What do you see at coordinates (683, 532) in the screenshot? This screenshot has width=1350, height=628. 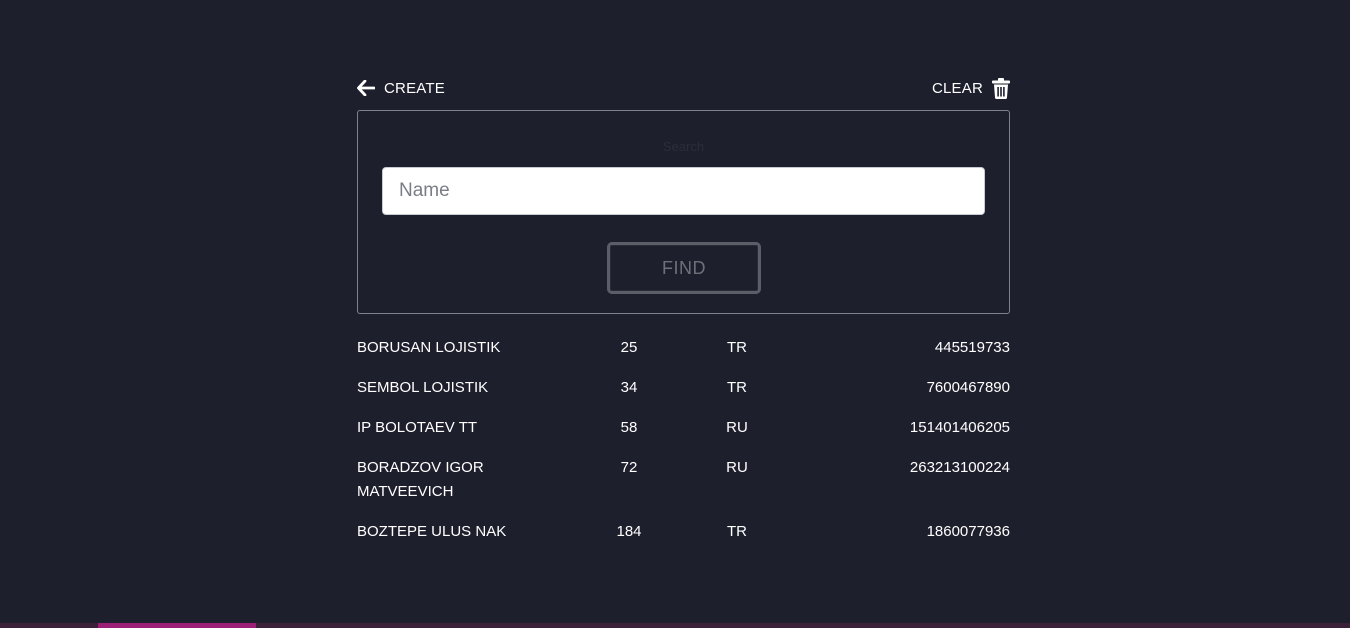 I see `result-row: BOZTEPE ULUS NAK 184 TR 1860077936` at bounding box center [683, 532].